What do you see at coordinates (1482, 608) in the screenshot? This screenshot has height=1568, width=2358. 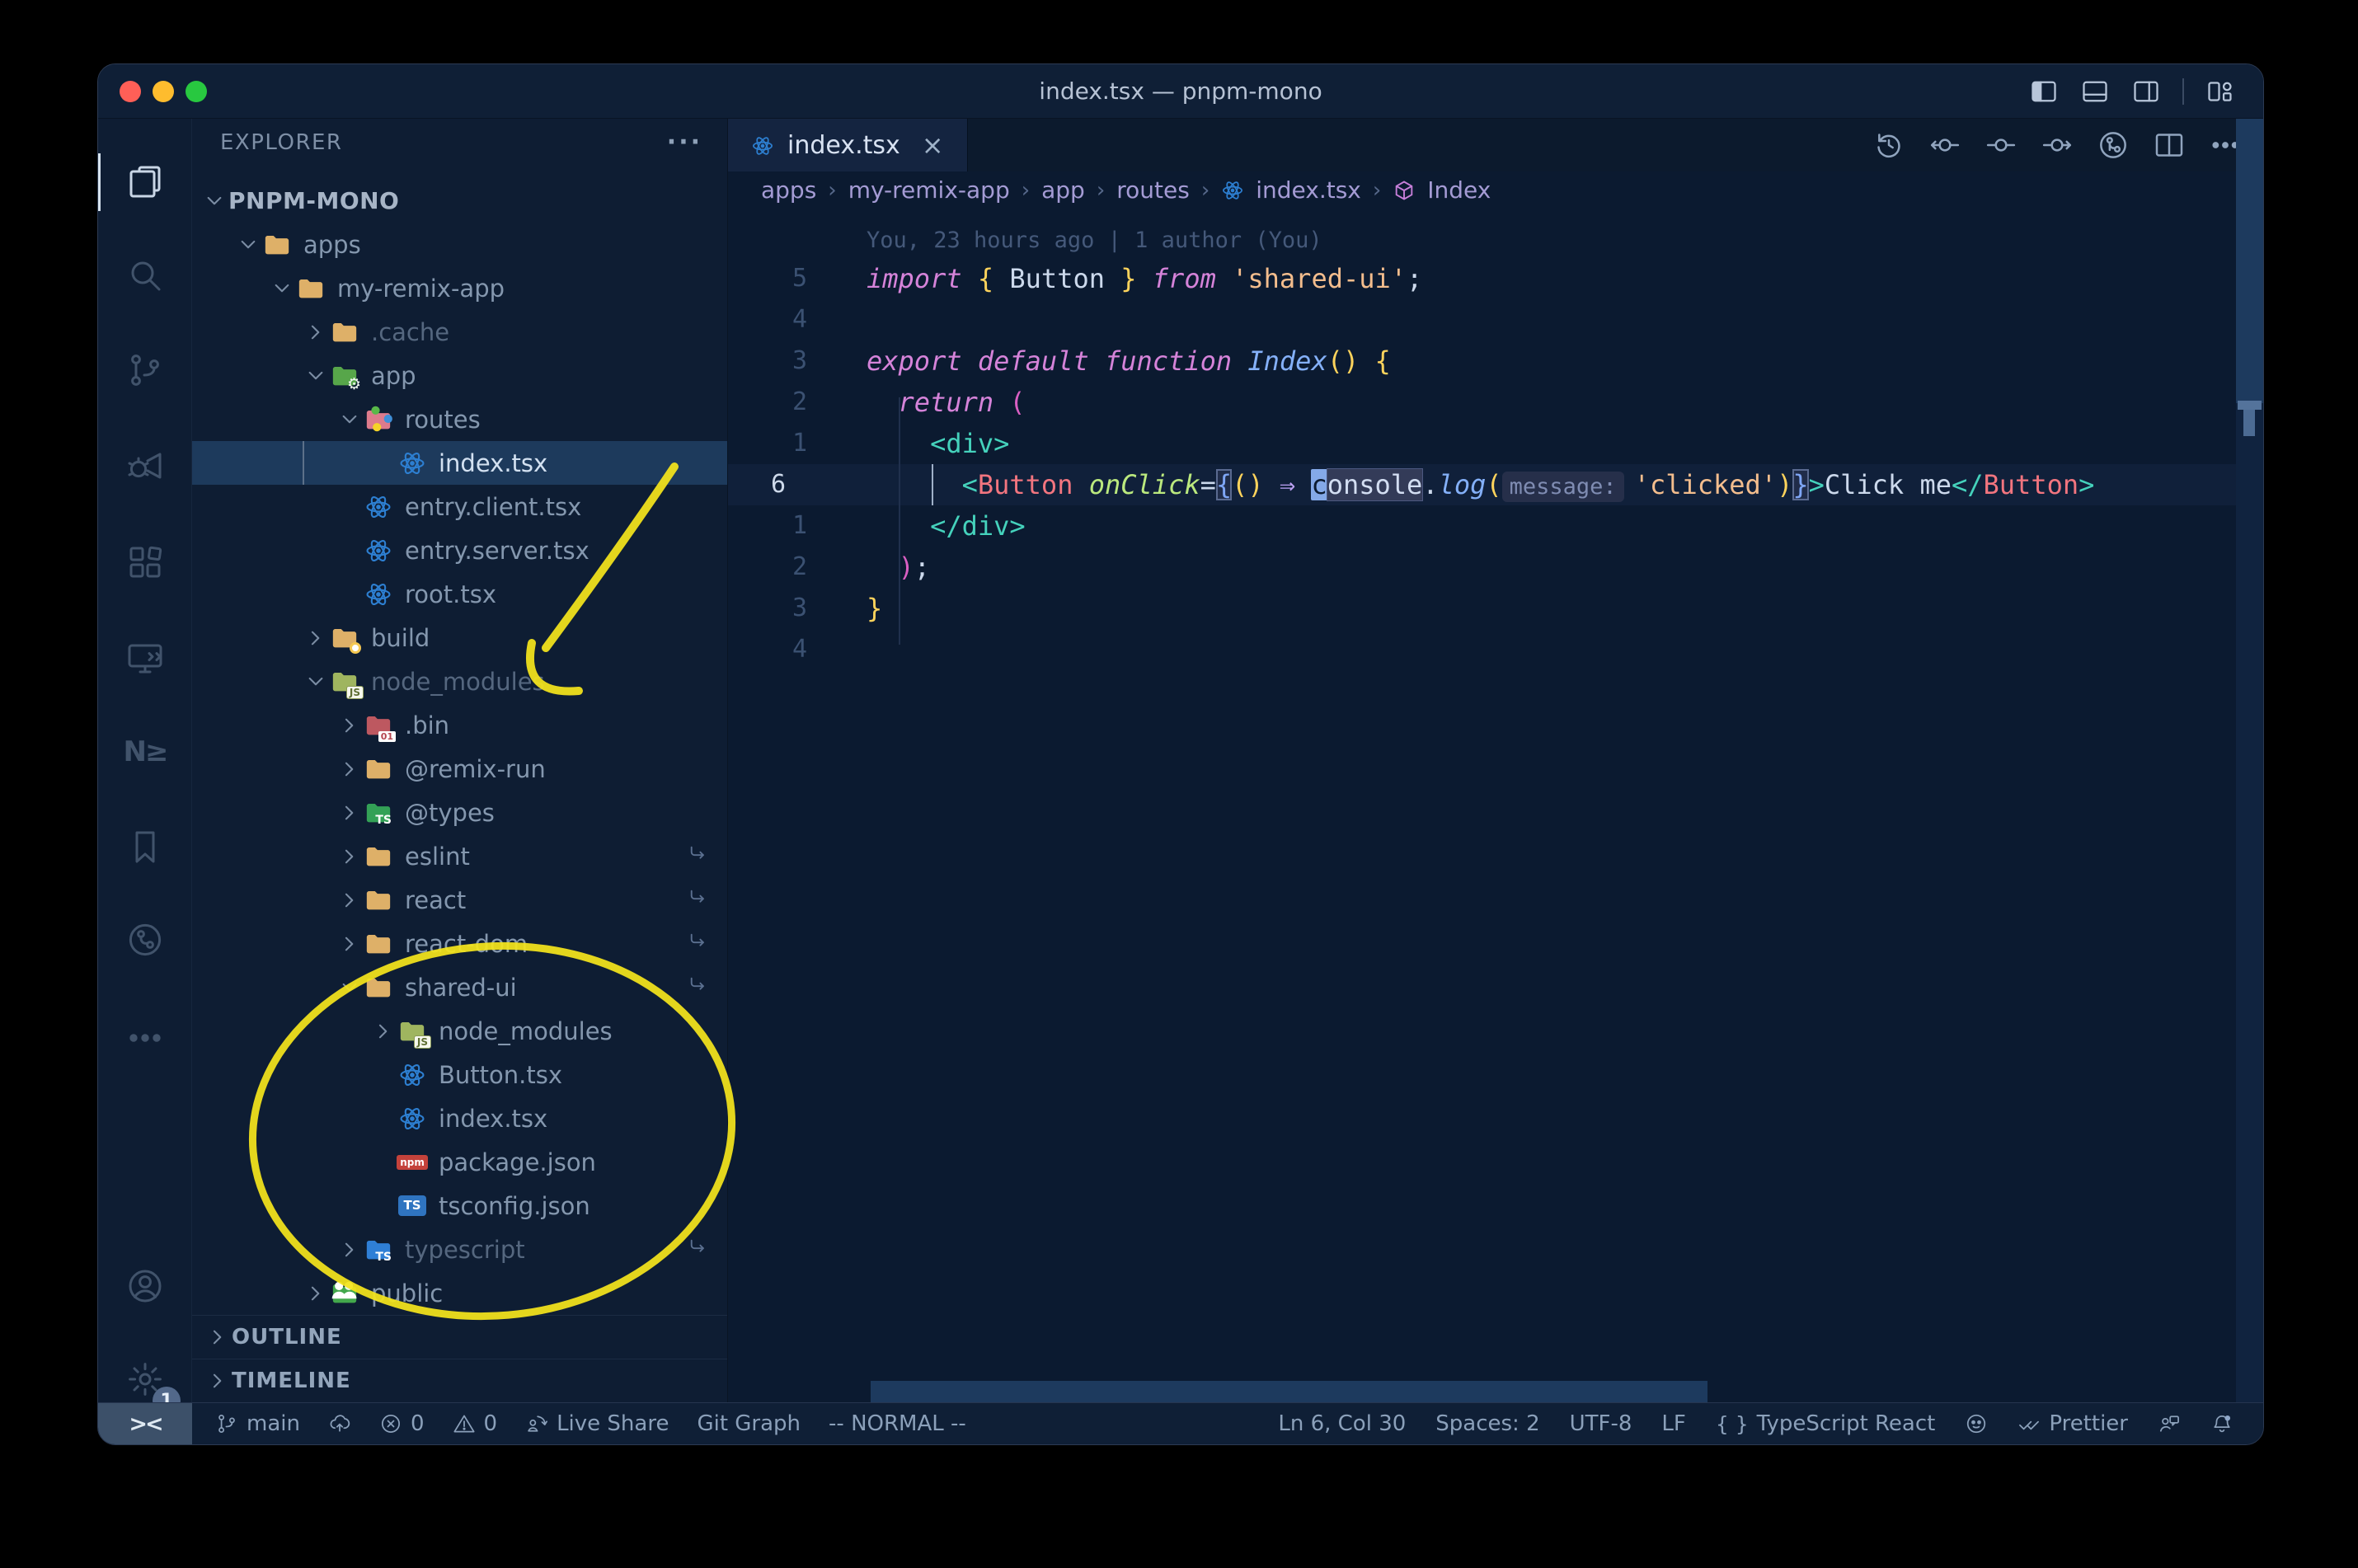 I see `code-line: 3 }` at bounding box center [1482, 608].